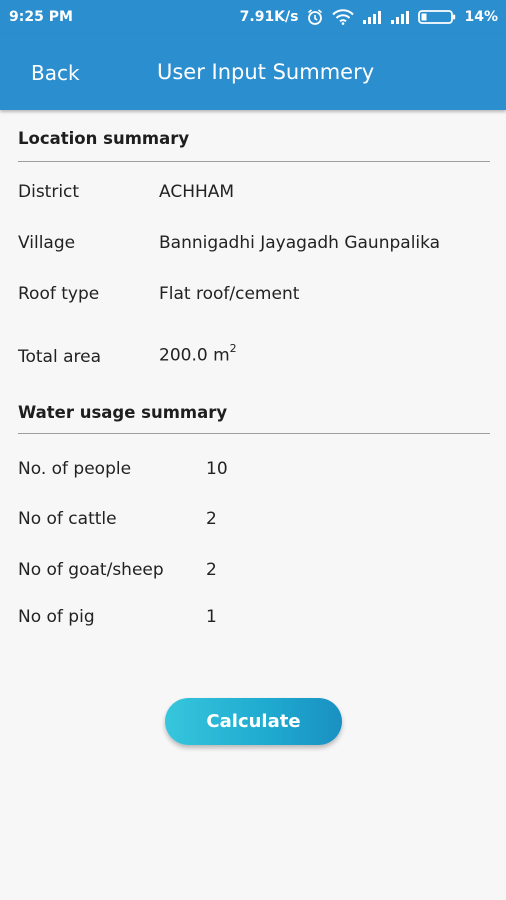  I want to click on cattle-label: No of cattle, so click(67, 519).